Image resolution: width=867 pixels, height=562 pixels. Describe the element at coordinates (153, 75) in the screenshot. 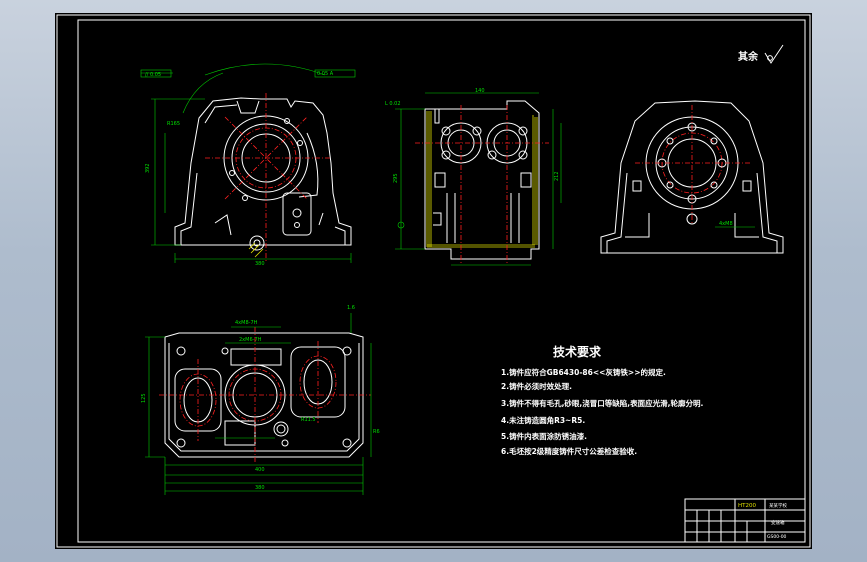

I see `svg-text: // 0.05` at that location.